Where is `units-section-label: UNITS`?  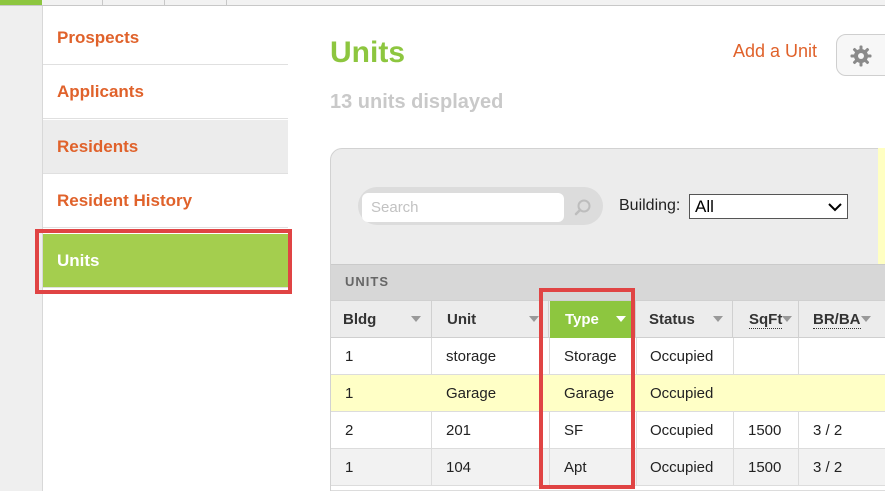 units-section-label: UNITS is located at coordinates (367, 281).